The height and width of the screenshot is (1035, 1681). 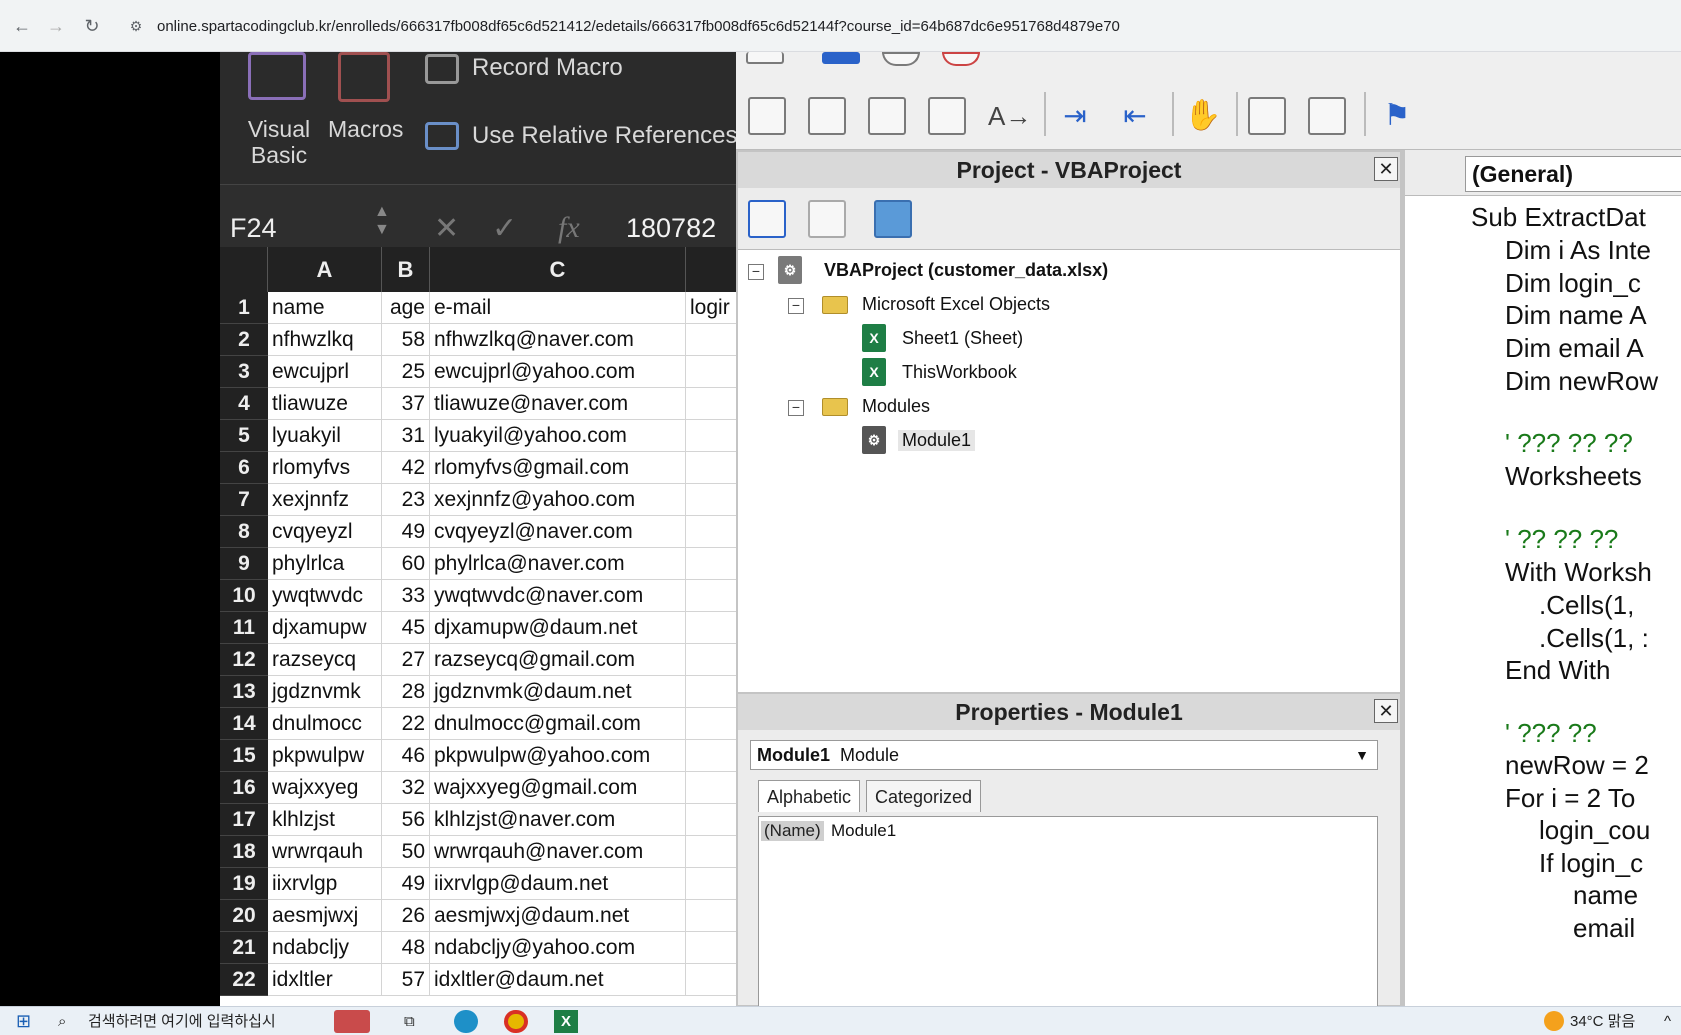 I want to click on forward-icon: →, so click(x=56, y=26).